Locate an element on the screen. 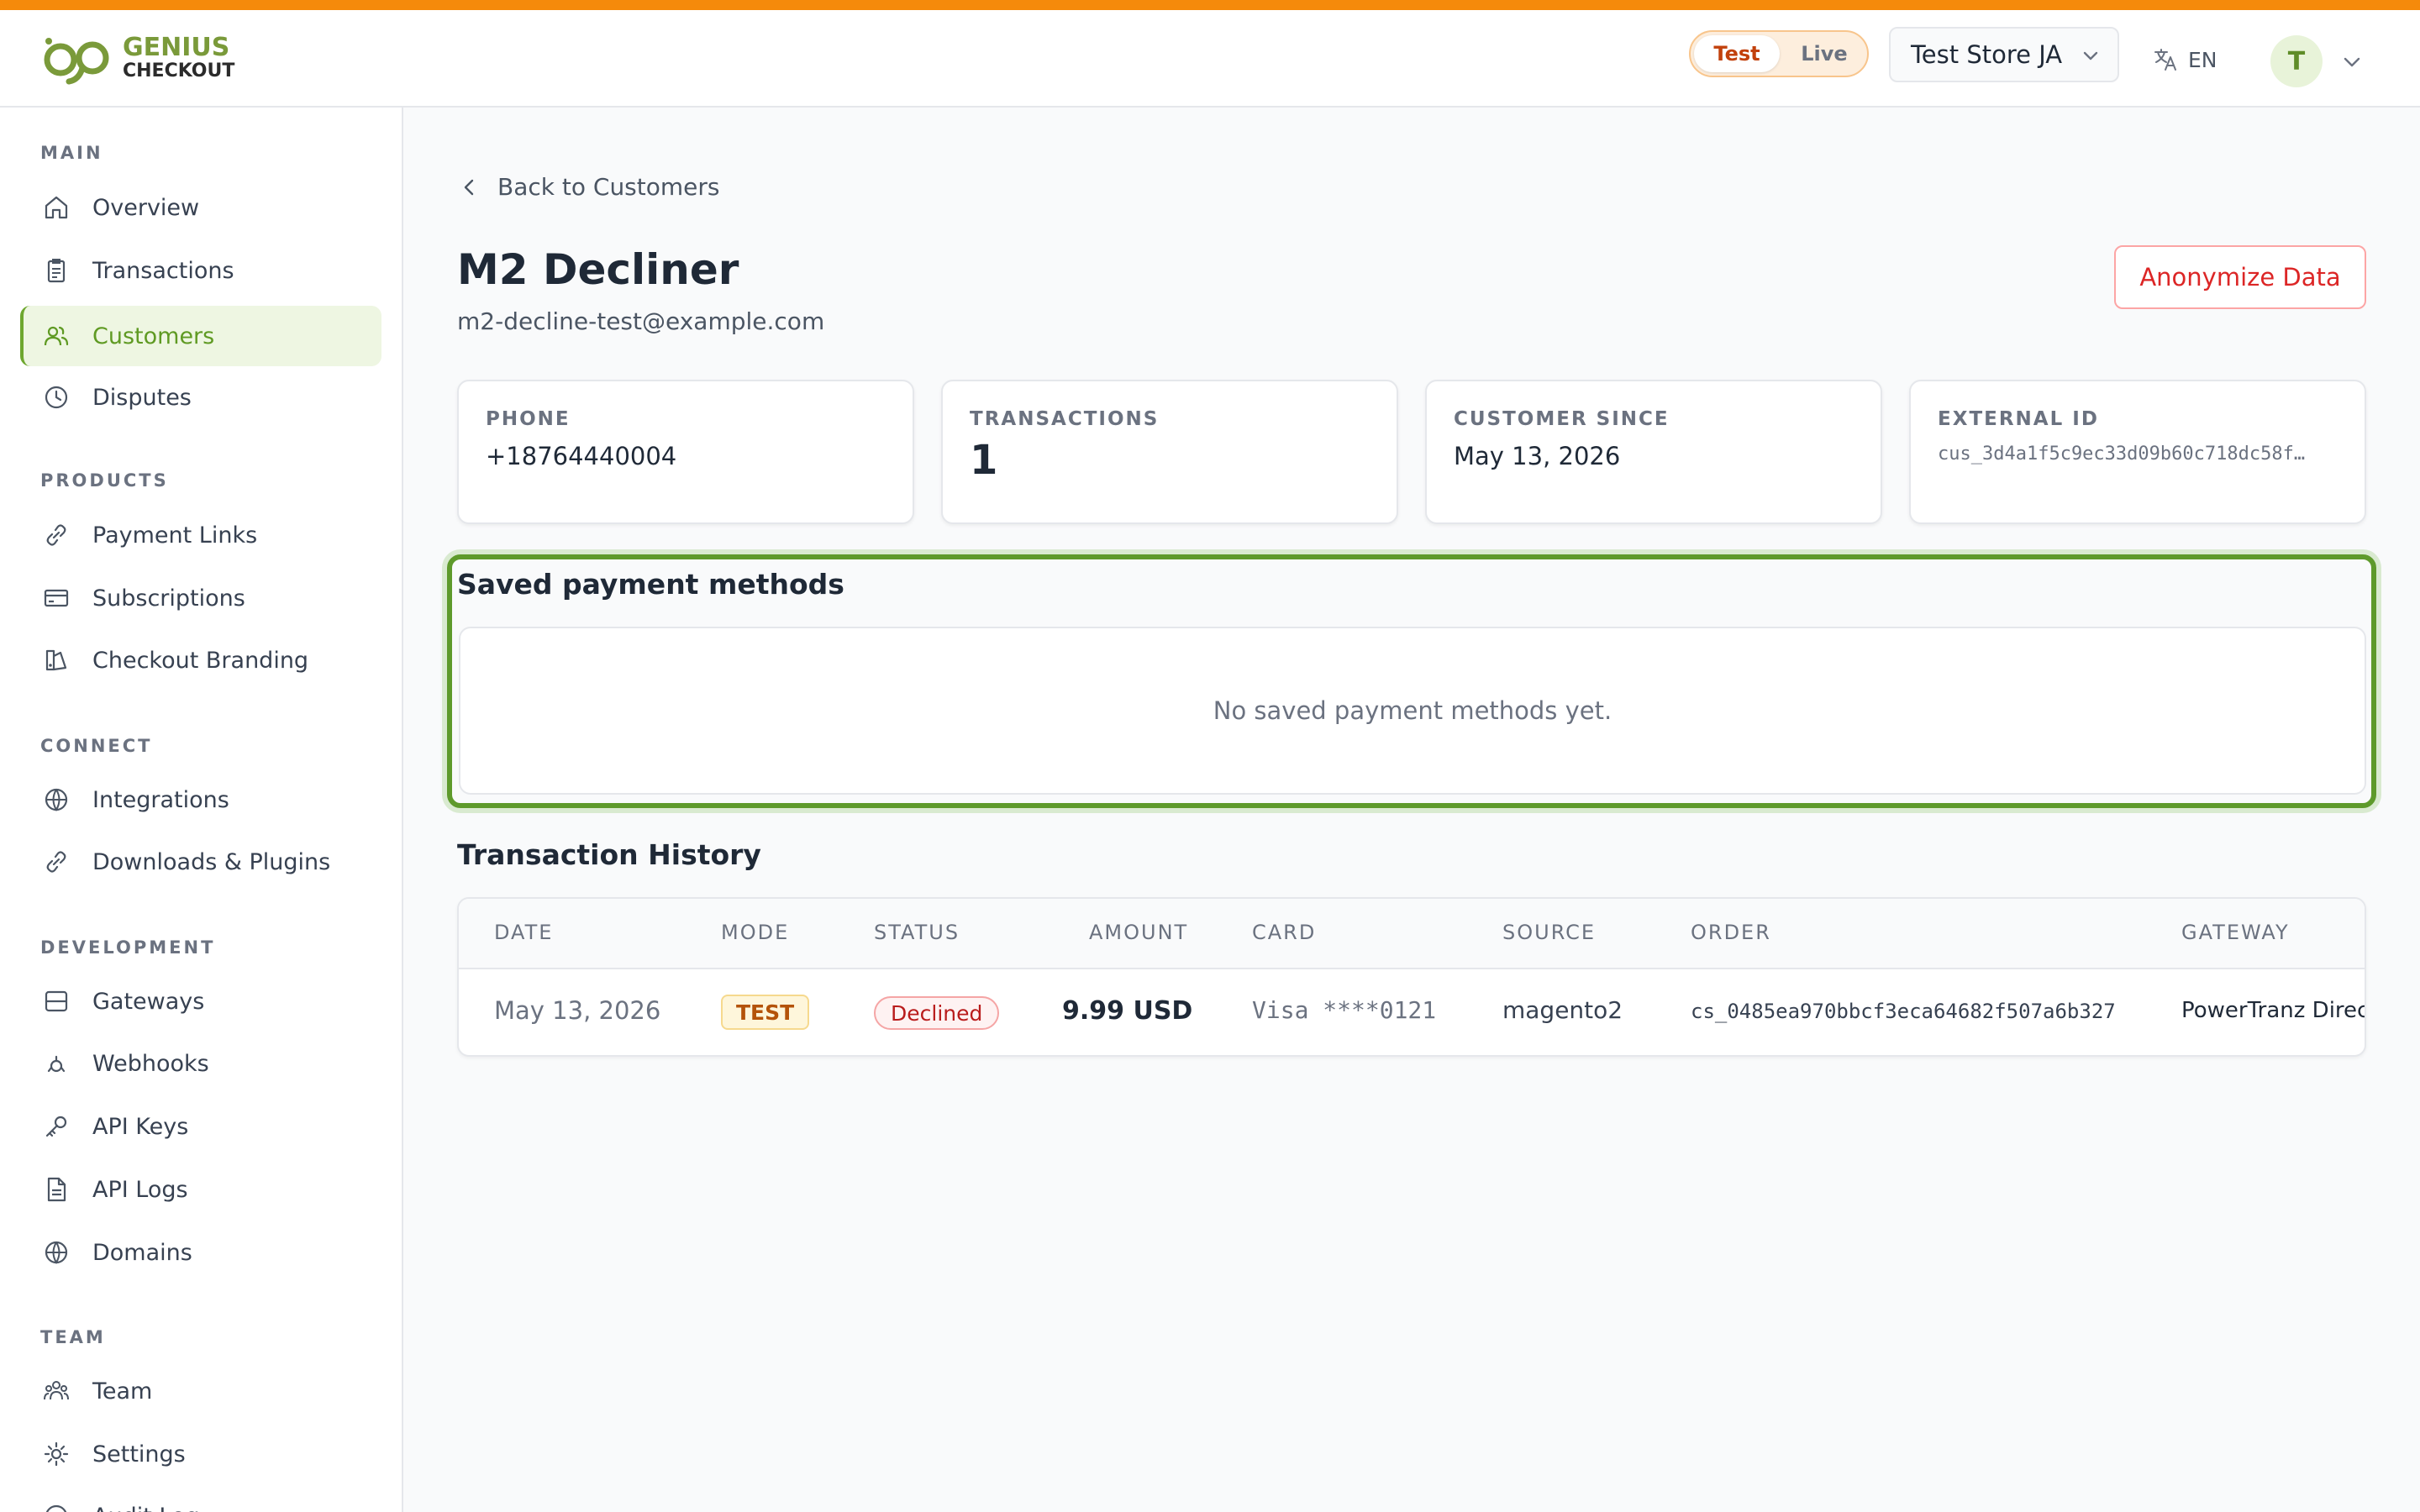  palette-icon is located at coordinates (56, 660).